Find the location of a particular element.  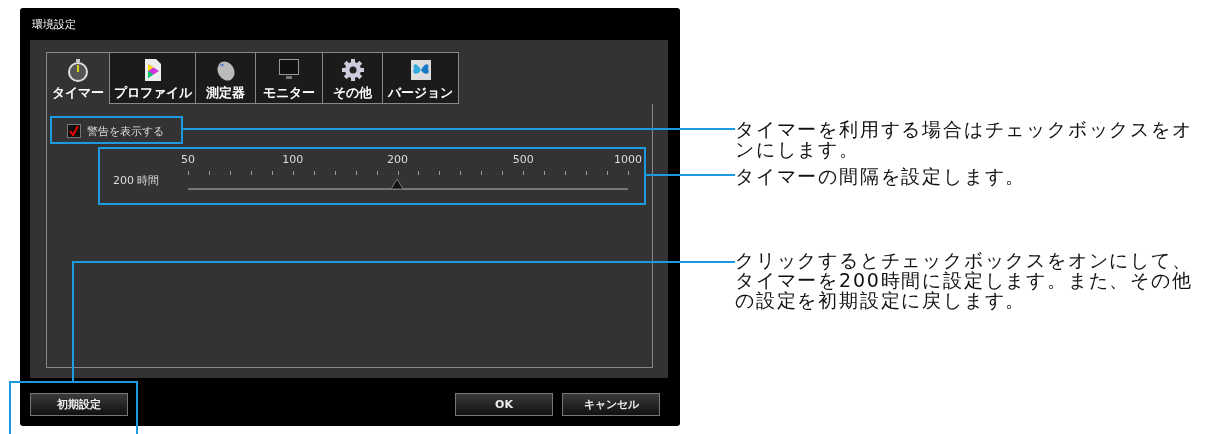

tick-label: 50 is located at coordinates (188, 160).